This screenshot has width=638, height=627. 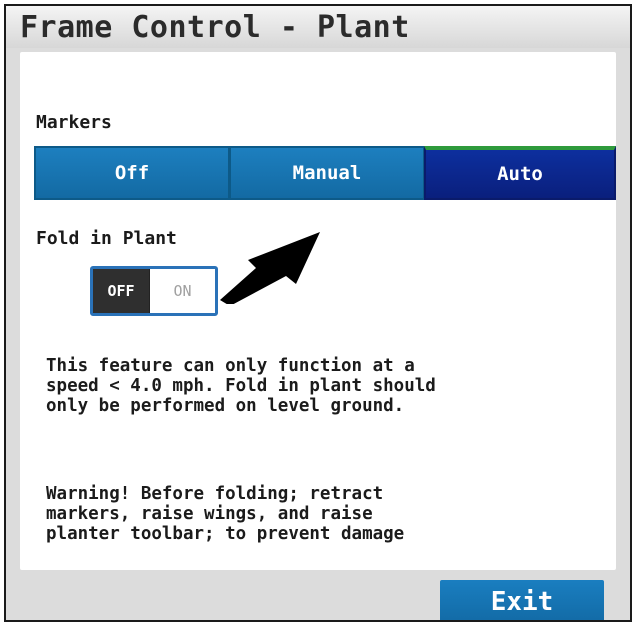 What do you see at coordinates (209, 514) in the screenshot?
I see `warning-line-2: markers, raise wings, and raise` at bounding box center [209, 514].